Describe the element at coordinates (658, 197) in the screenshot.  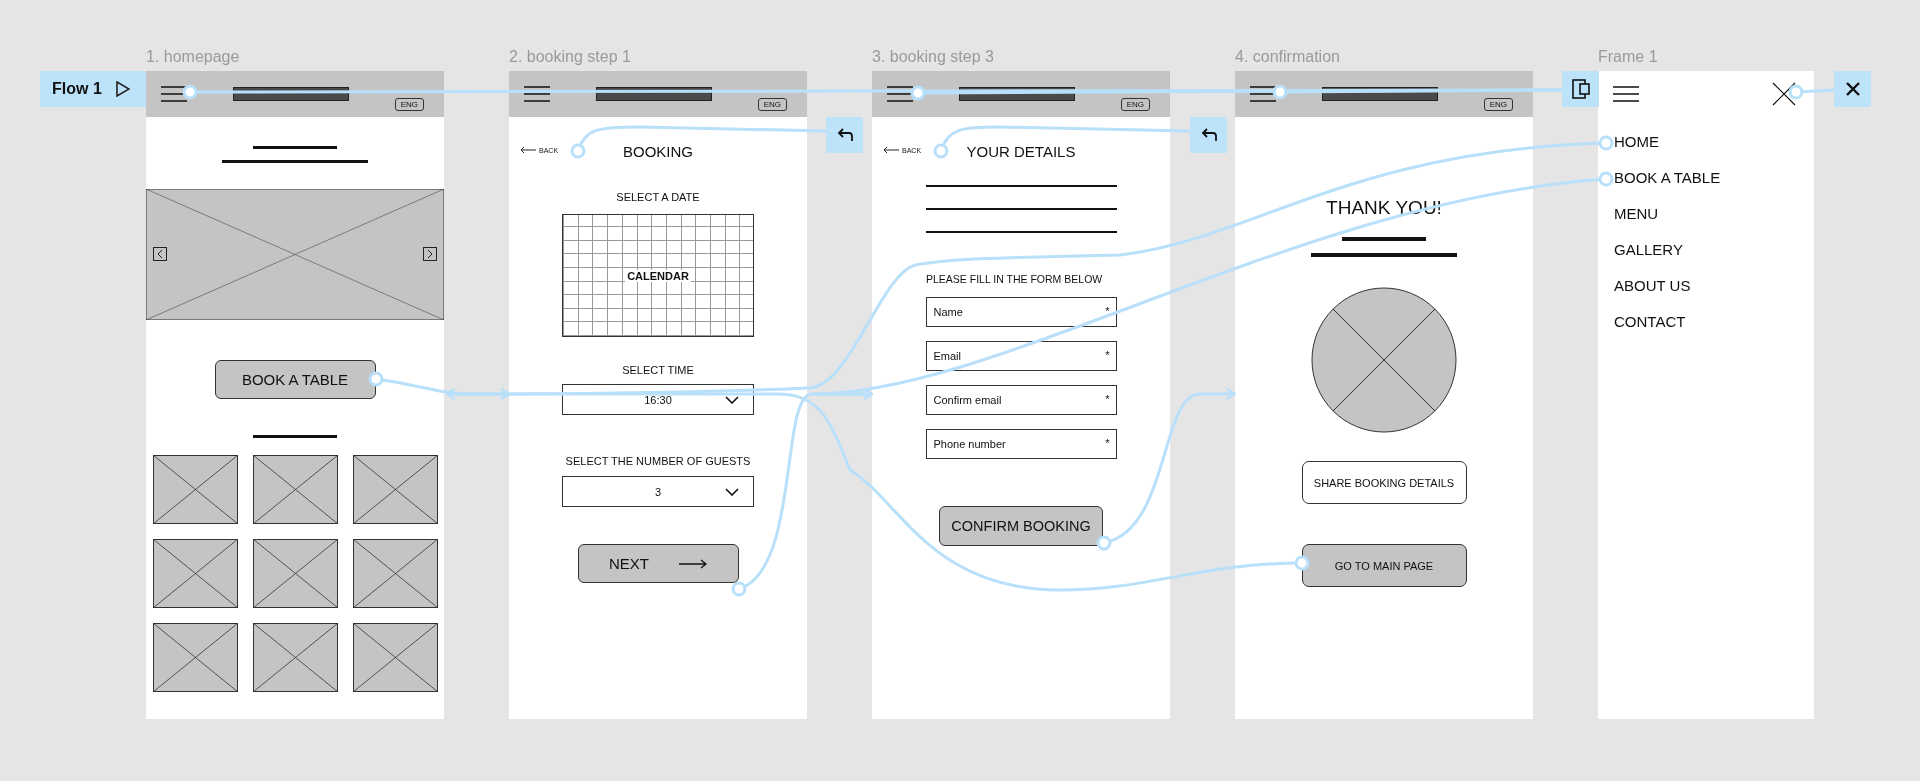
I see `section-label: SELECT A DATE` at that location.